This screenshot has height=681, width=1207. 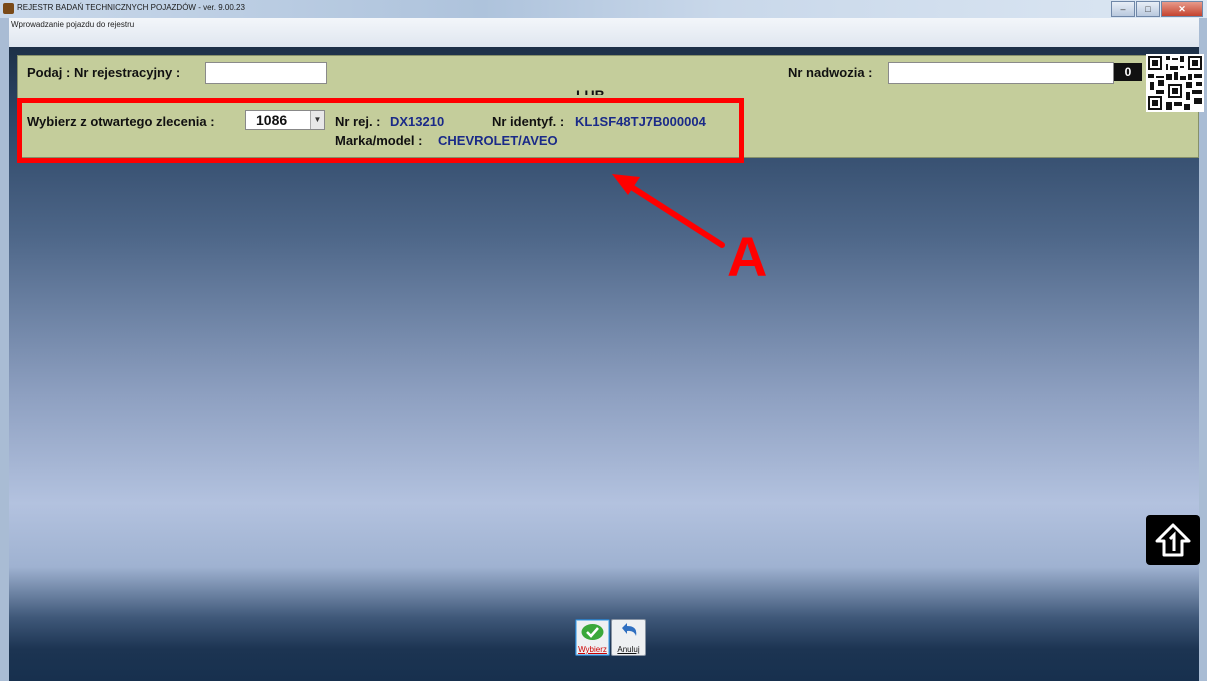 I want to click on annotation-letter: A, so click(x=747, y=256).